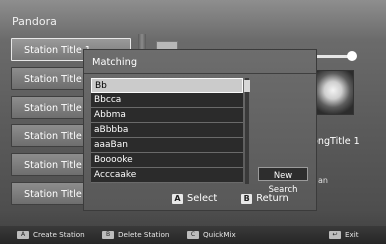  What do you see at coordinates (200, 73) in the screenshot?
I see `title-divider` at bounding box center [200, 73].